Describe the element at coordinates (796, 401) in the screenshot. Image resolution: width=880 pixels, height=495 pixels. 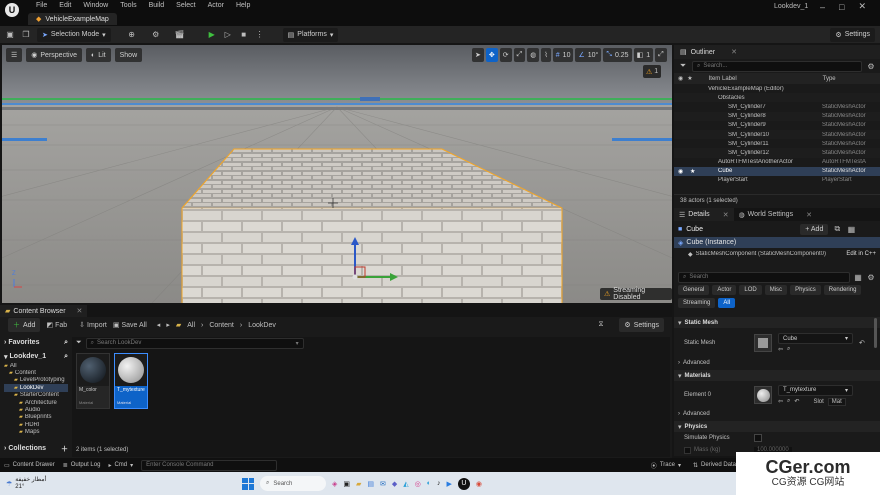
I see `reset-material-icon: ↶` at that location.